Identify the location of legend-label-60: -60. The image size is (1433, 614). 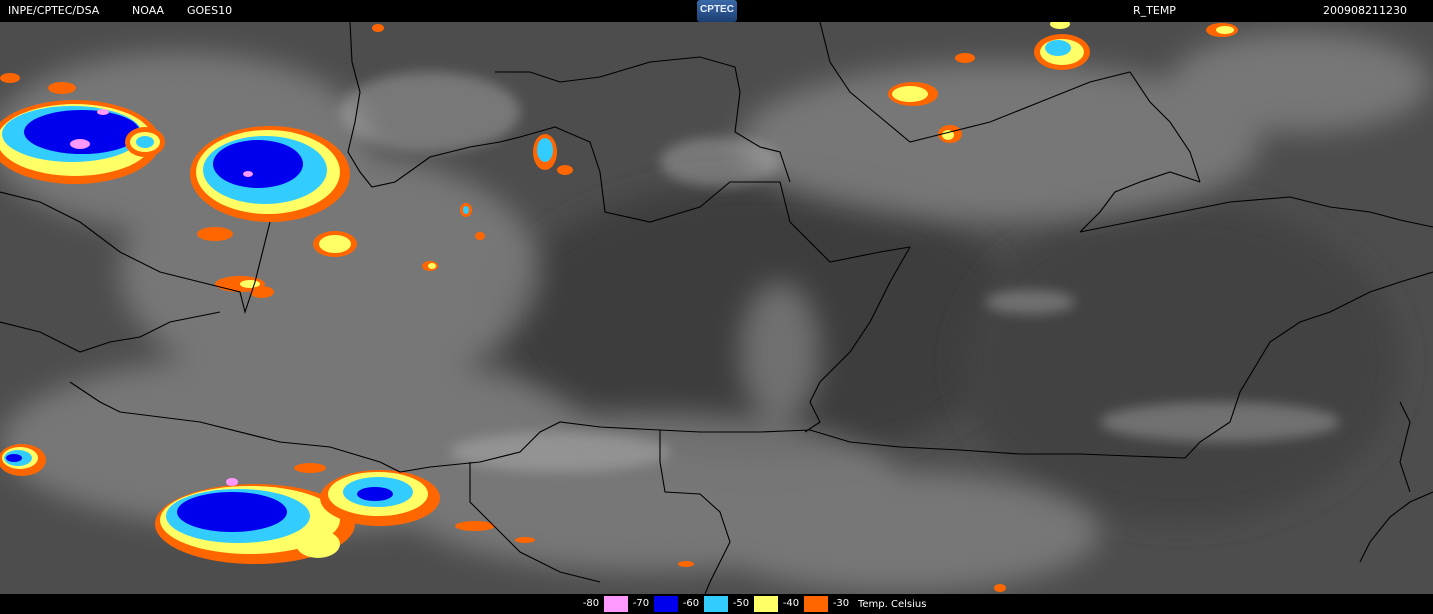
(691, 604).